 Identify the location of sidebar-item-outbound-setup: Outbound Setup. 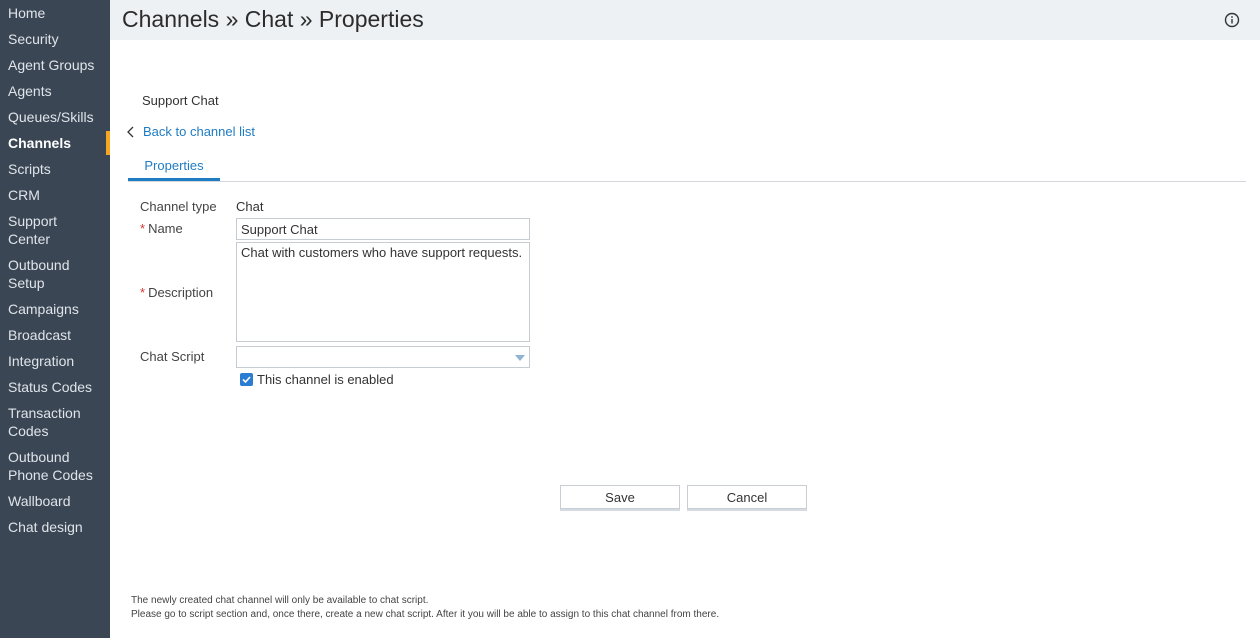
(55, 274).